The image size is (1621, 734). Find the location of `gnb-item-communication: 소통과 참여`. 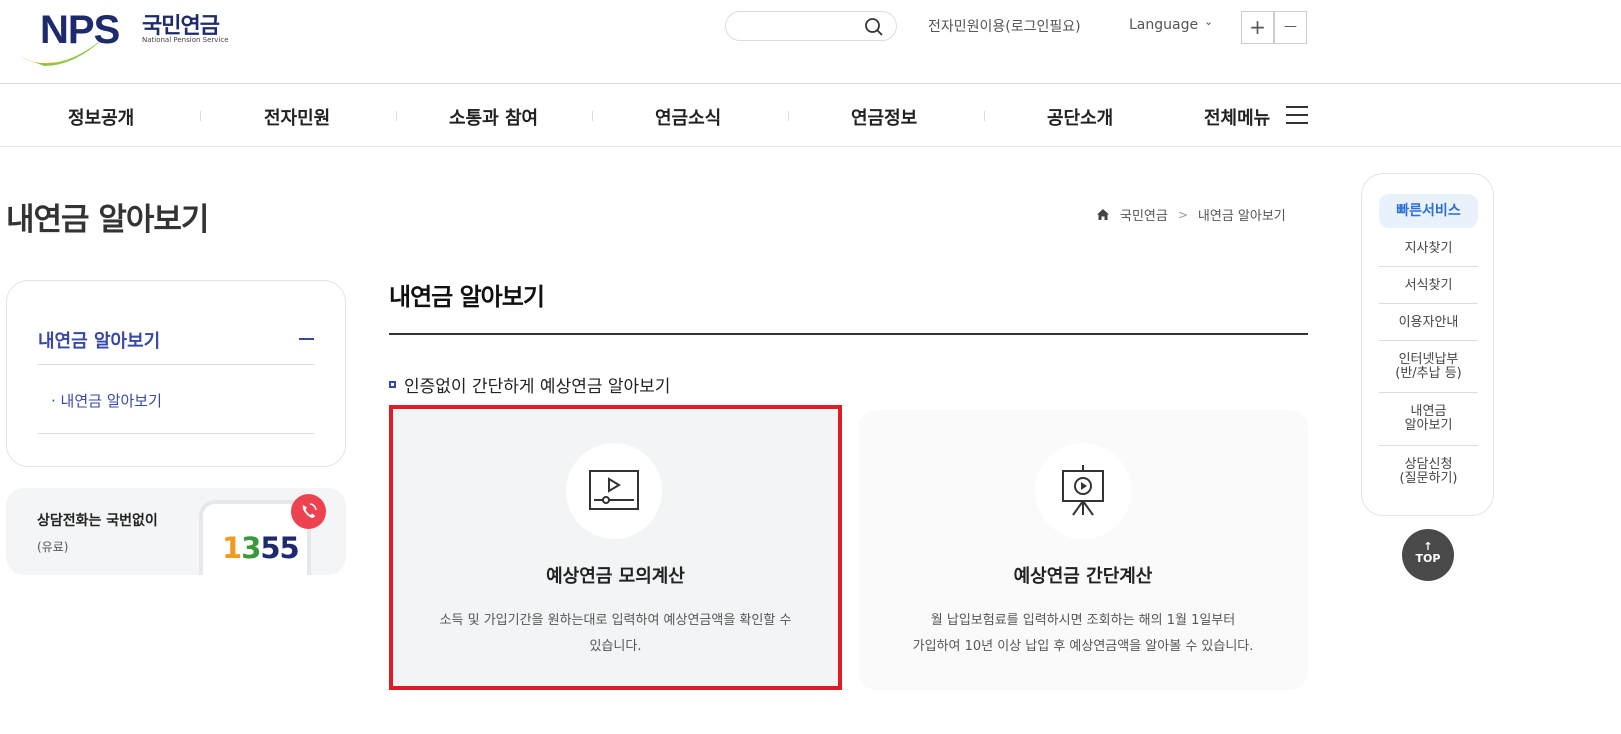

gnb-item-communication: 소통과 참여 is located at coordinates (493, 117).